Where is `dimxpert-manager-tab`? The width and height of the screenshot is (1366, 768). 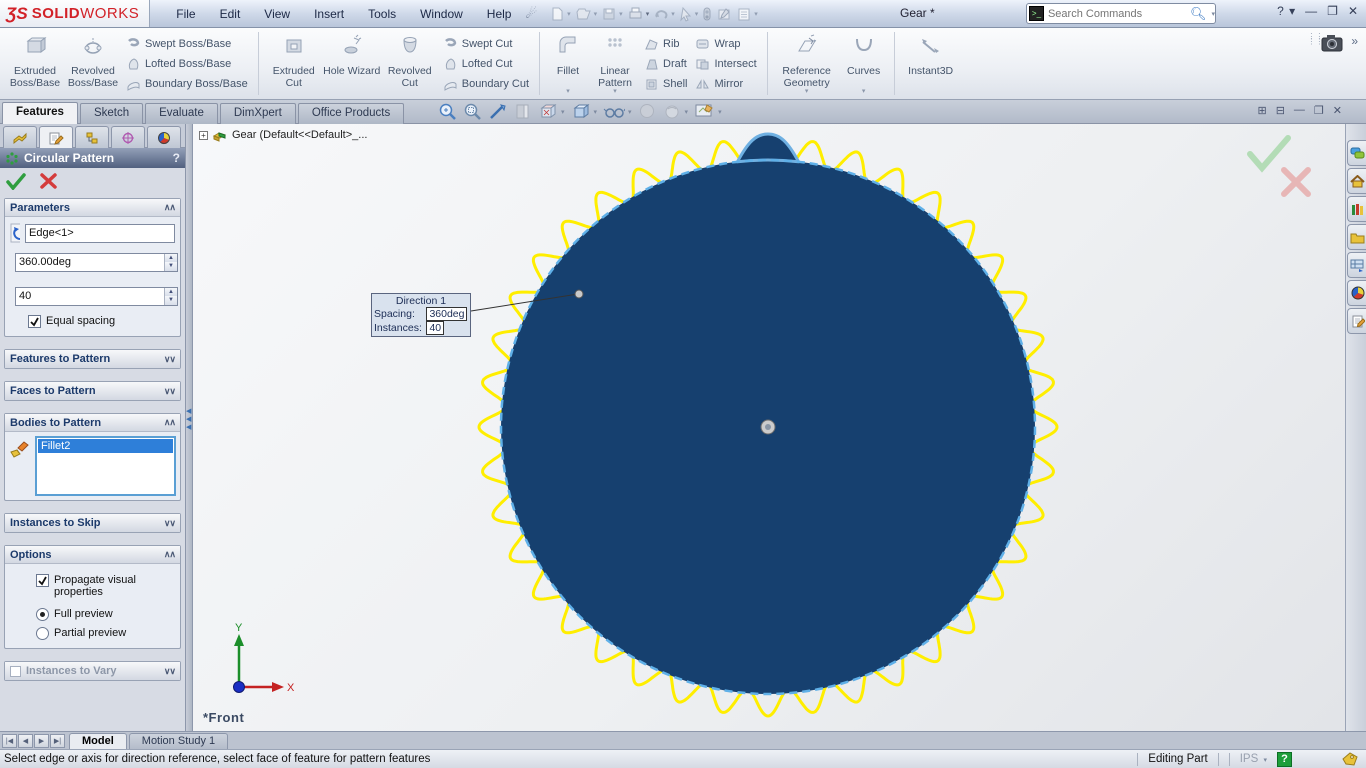
dimxpert-manager-tab is located at coordinates (128, 137).